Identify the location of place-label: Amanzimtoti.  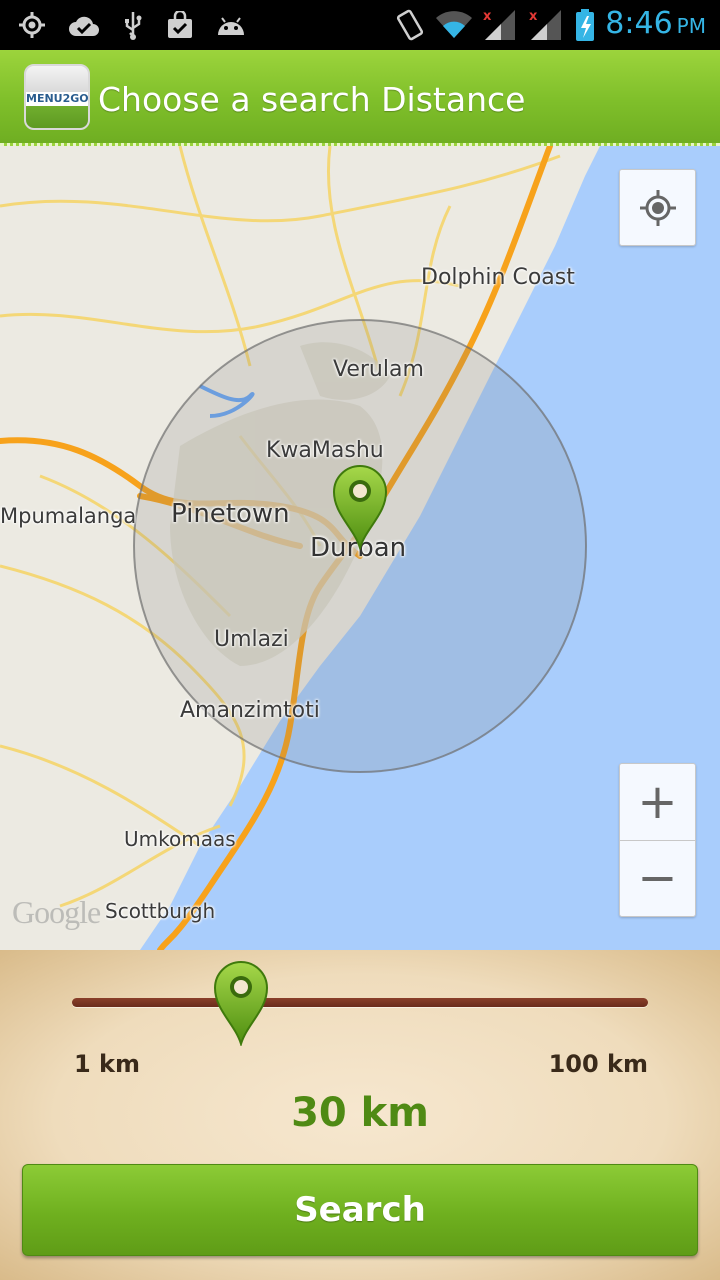
(250, 710).